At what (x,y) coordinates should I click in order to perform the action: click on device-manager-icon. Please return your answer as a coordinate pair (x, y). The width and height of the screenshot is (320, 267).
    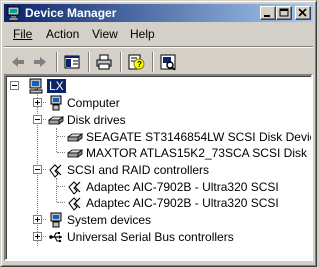
    Looking at the image, I should click on (14, 13).